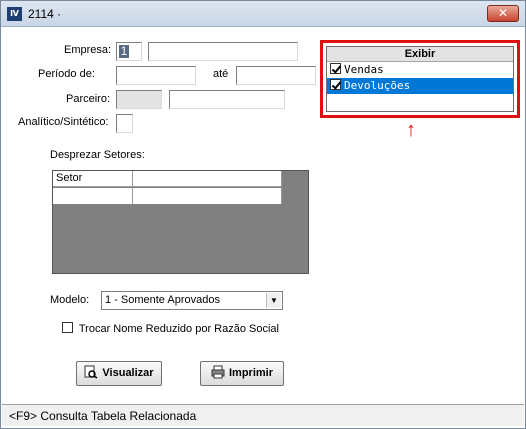 The image size is (526, 429). Describe the element at coordinates (162, 300) in the screenshot. I see `modelo-selected-value: 1 - Somente Aprovados` at that location.